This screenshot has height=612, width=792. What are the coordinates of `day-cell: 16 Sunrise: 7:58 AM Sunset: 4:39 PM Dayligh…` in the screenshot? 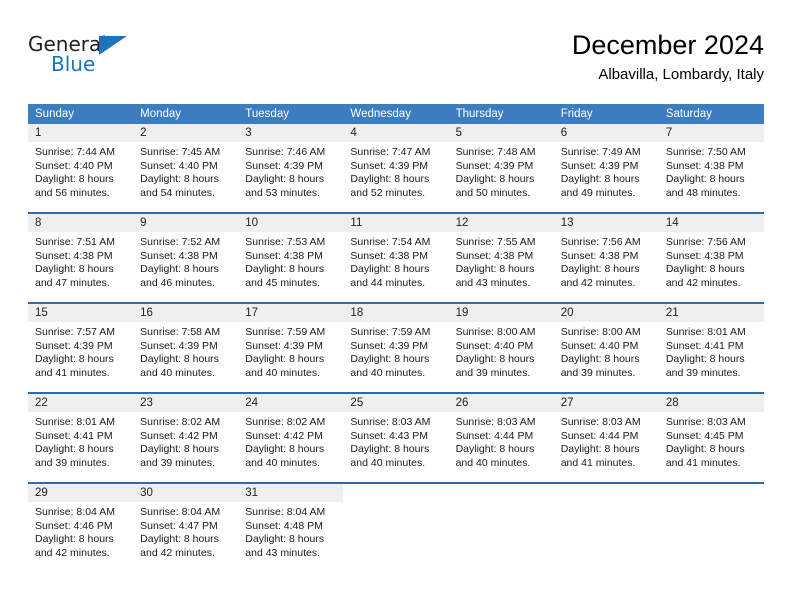 It's located at (186, 346).